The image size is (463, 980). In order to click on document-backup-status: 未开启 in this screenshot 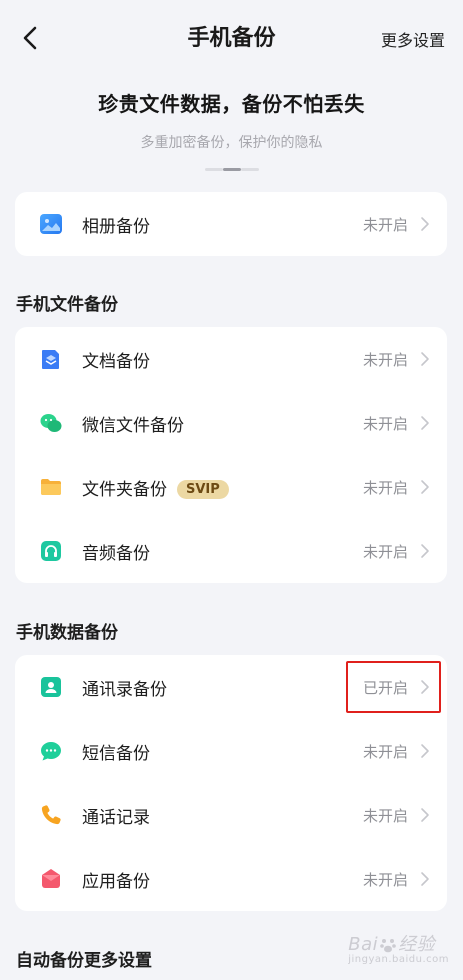, I will do `click(385, 359)`.